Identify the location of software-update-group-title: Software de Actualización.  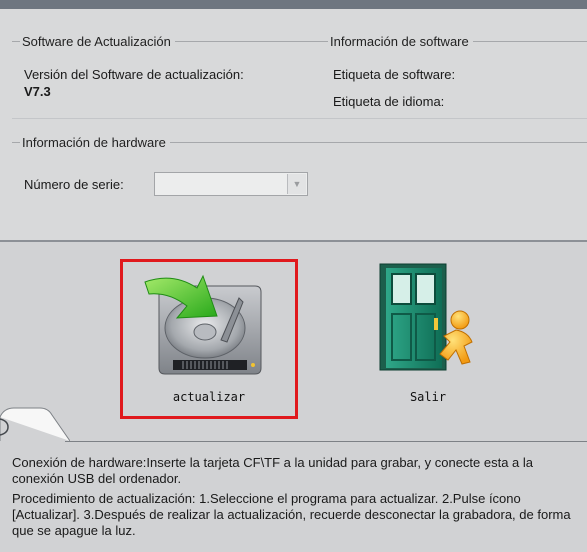
(97, 41).